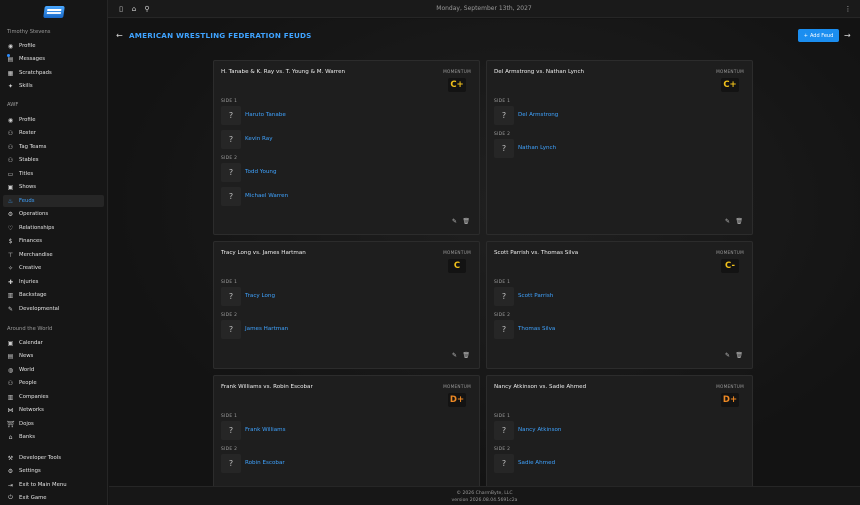 This screenshot has height=505, width=860. Describe the element at coordinates (10, 214) in the screenshot. I see `gear-icon: ⚙` at that location.